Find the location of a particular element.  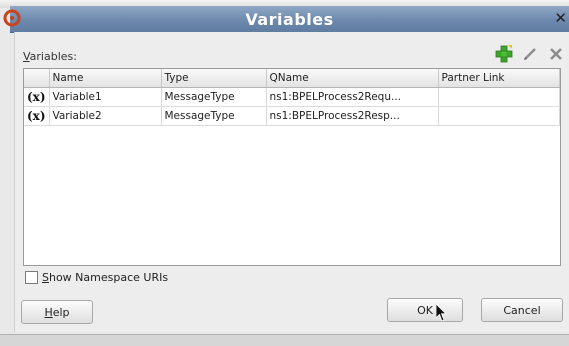

delete-icon is located at coordinates (556, 54).